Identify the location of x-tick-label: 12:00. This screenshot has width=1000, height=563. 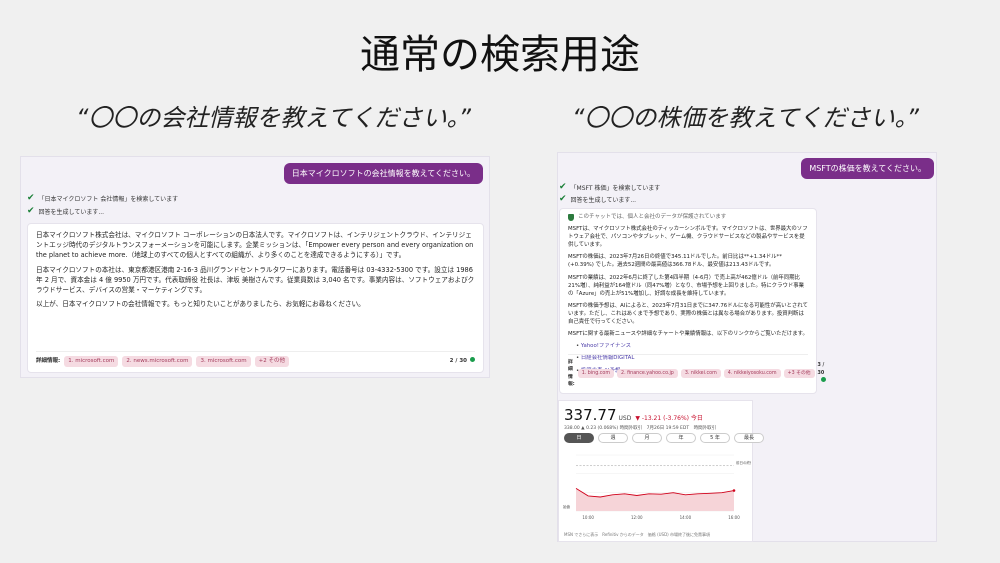
(637, 517).